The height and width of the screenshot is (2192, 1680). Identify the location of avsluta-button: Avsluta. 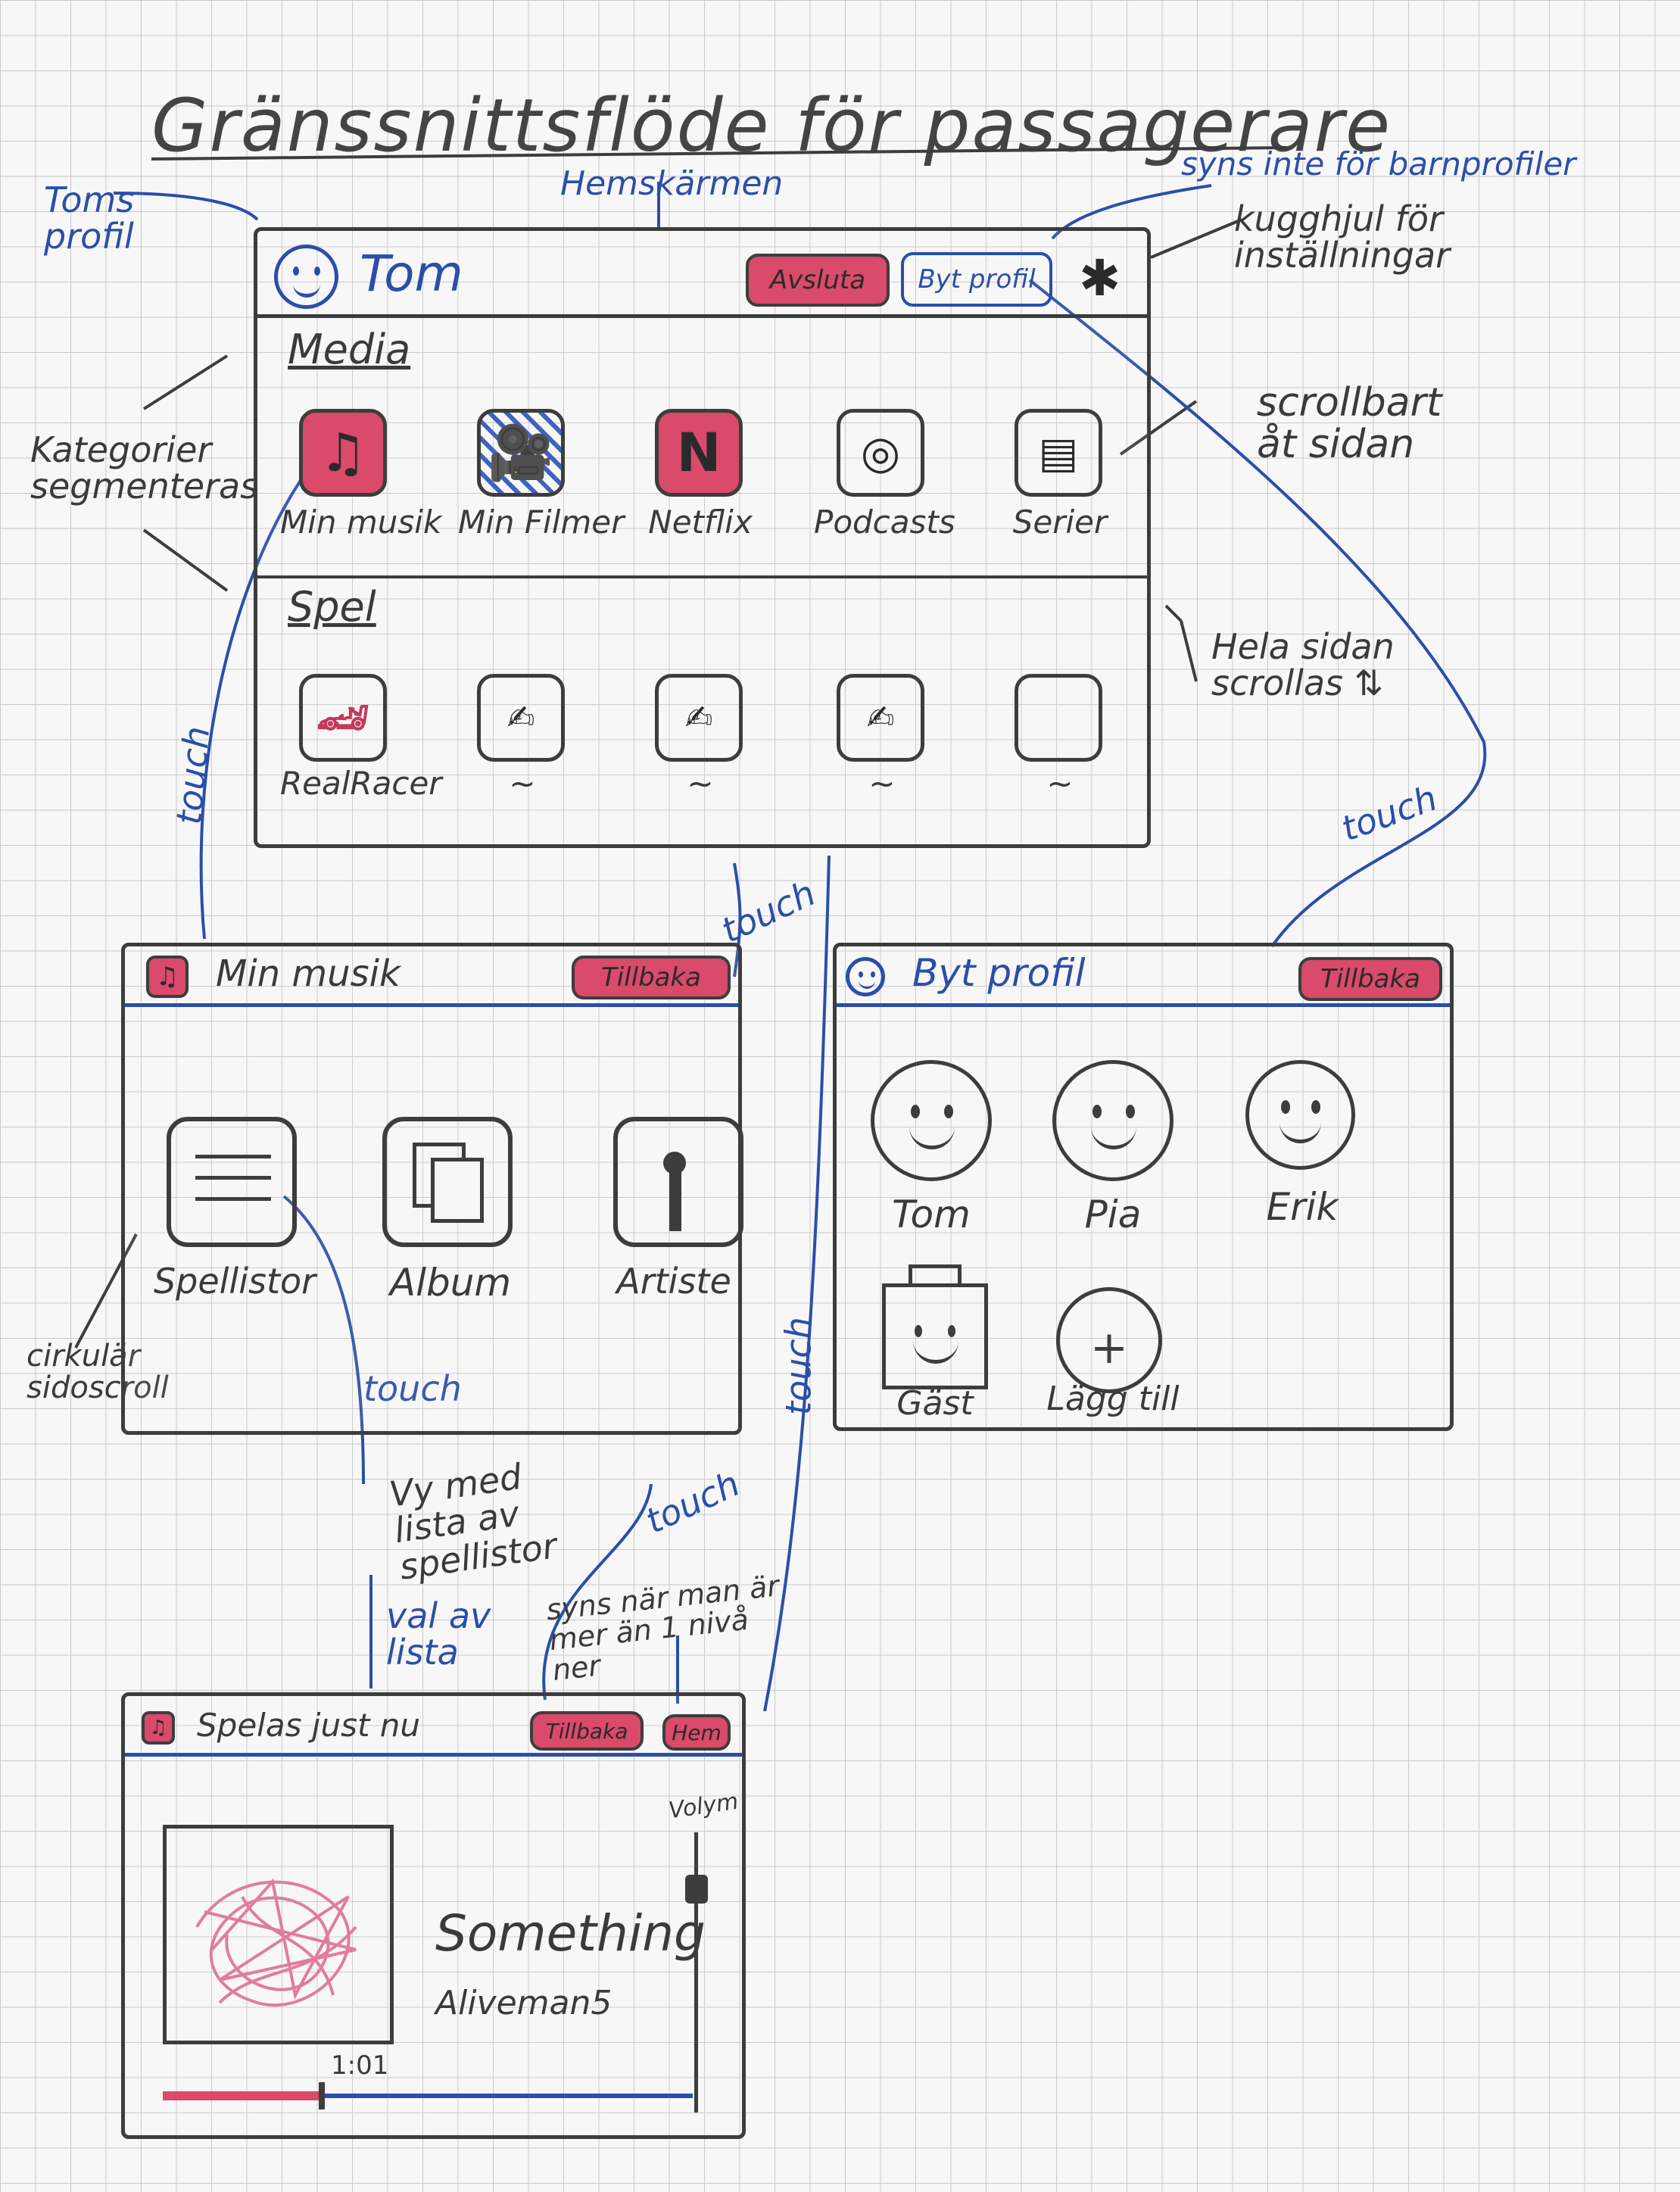
(818, 280).